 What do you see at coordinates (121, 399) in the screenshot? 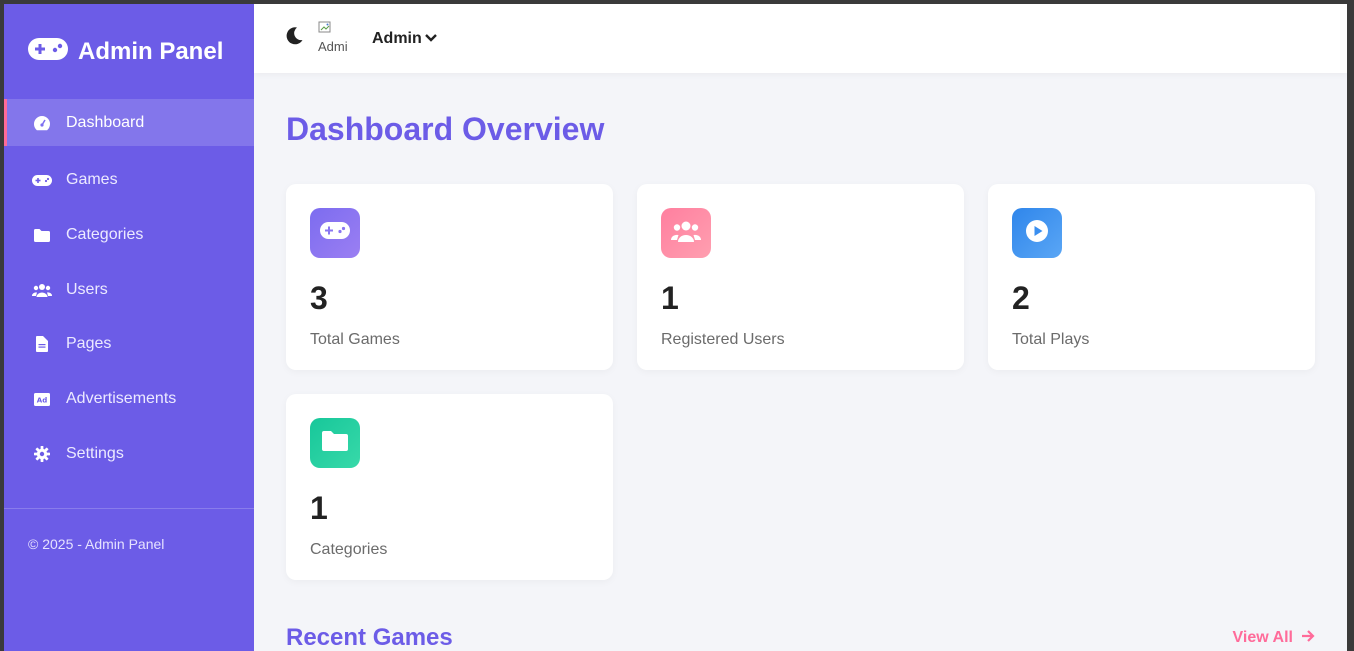
I see `sidebar-item-label: Advertisements` at bounding box center [121, 399].